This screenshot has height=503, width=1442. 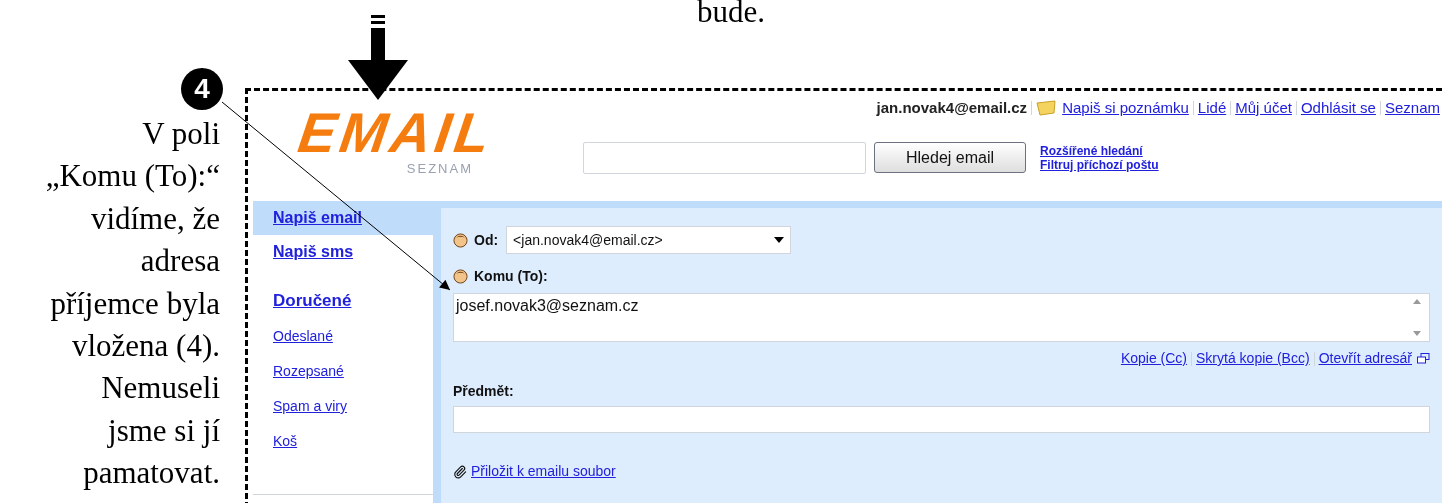 I want to click on recipient-link: Otevřít adresář, so click(x=1365, y=358).